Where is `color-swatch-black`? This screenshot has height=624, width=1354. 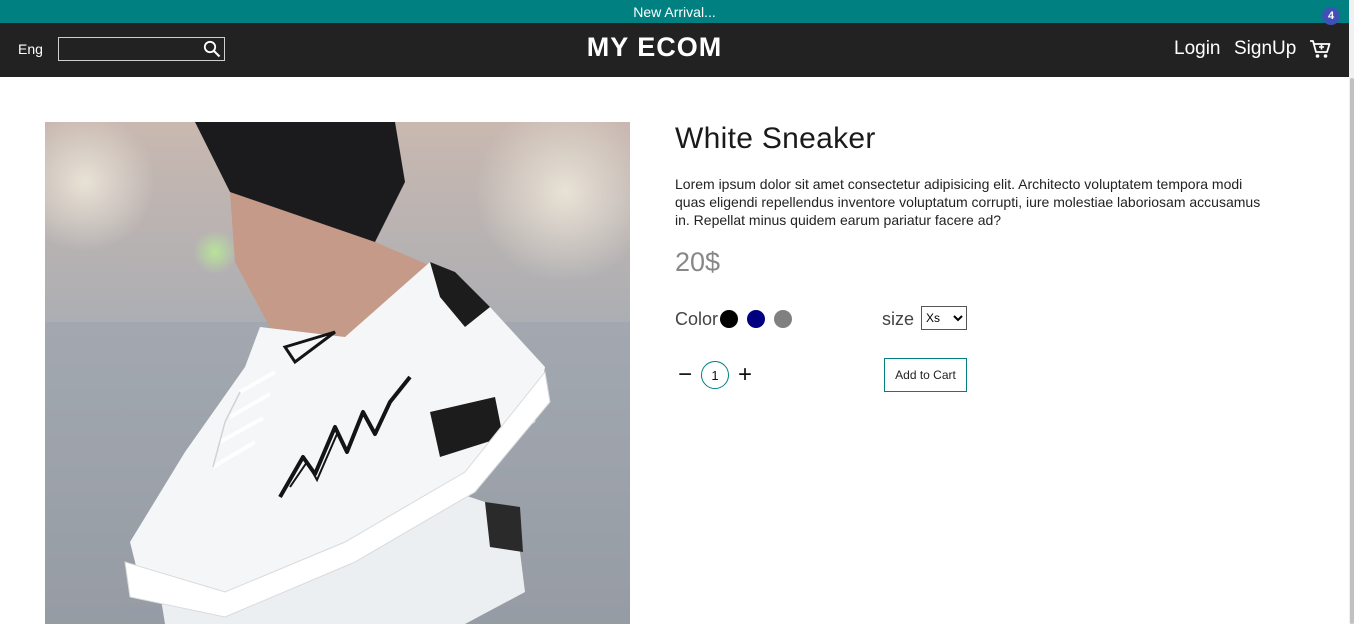 color-swatch-black is located at coordinates (729, 319).